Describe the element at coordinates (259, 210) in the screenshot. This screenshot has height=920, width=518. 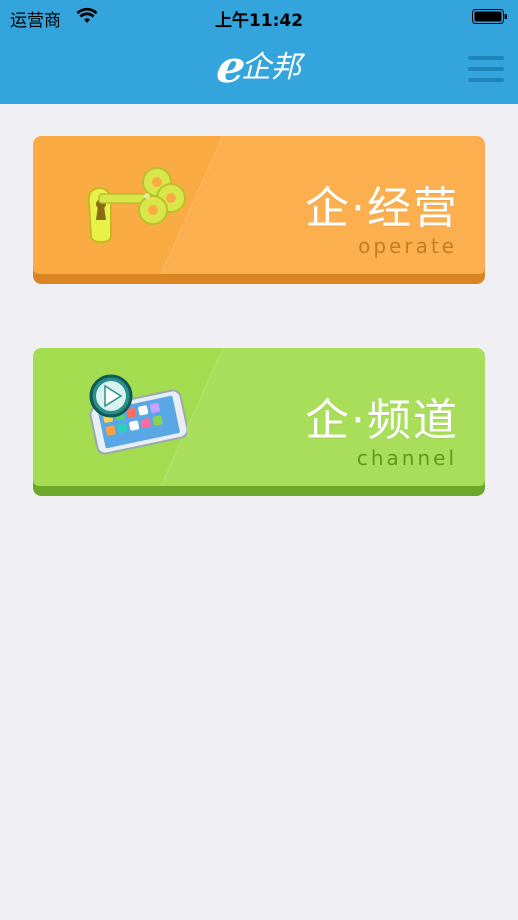
I see `operate-card: 企·经营 operate` at that location.